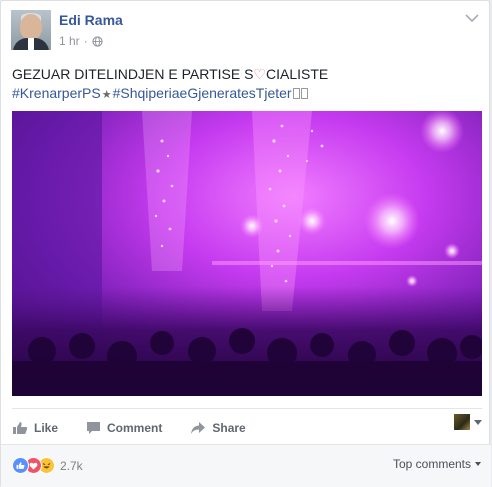 The height and width of the screenshot is (487, 492). Describe the element at coordinates (462, 422) in the screenshot. I see `page-avatar` at that location.